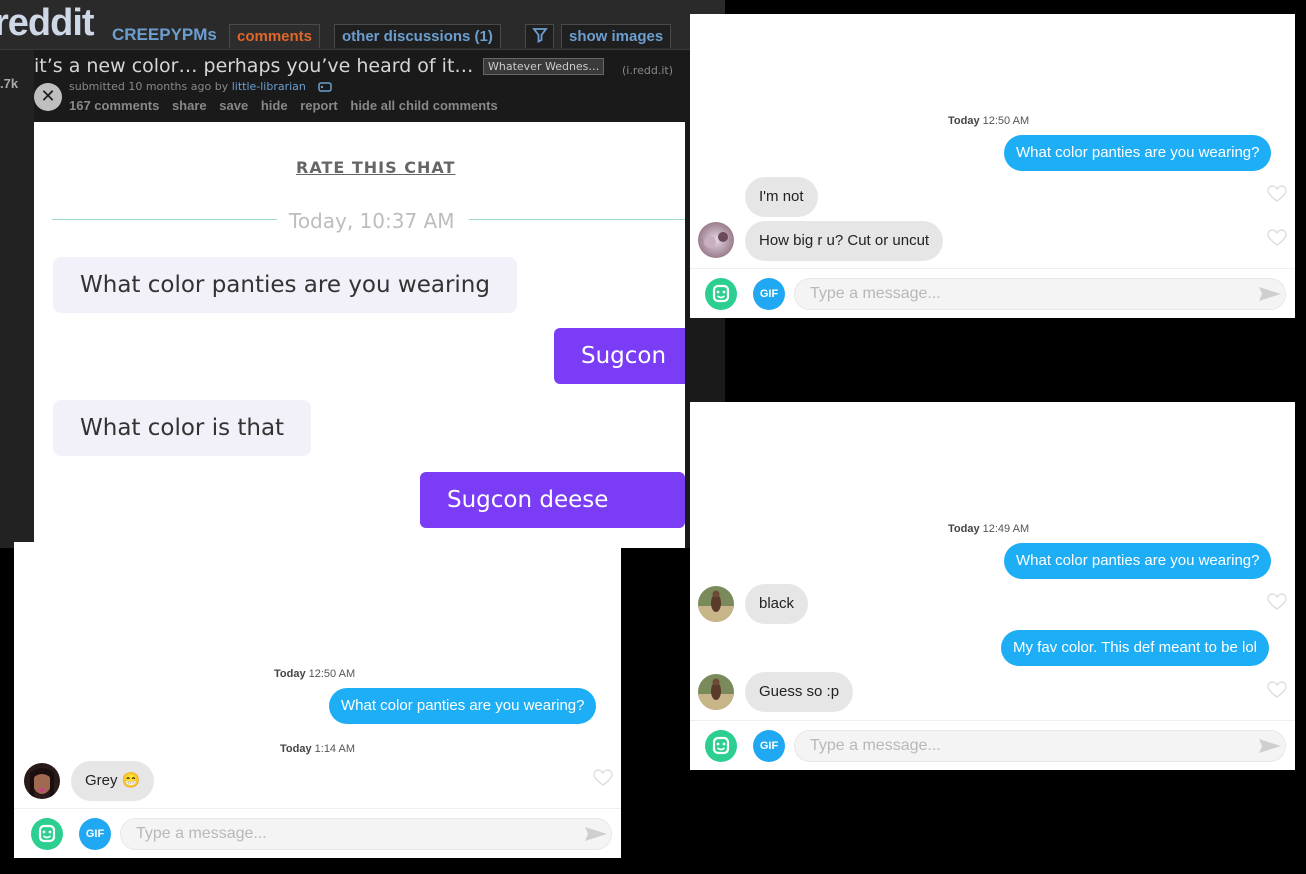 The image size is (1306, 874). What do you see at coordinates (269, 86) in the screenshot?
I see `author-link: little-librarian` at bounding box center [269, 86].